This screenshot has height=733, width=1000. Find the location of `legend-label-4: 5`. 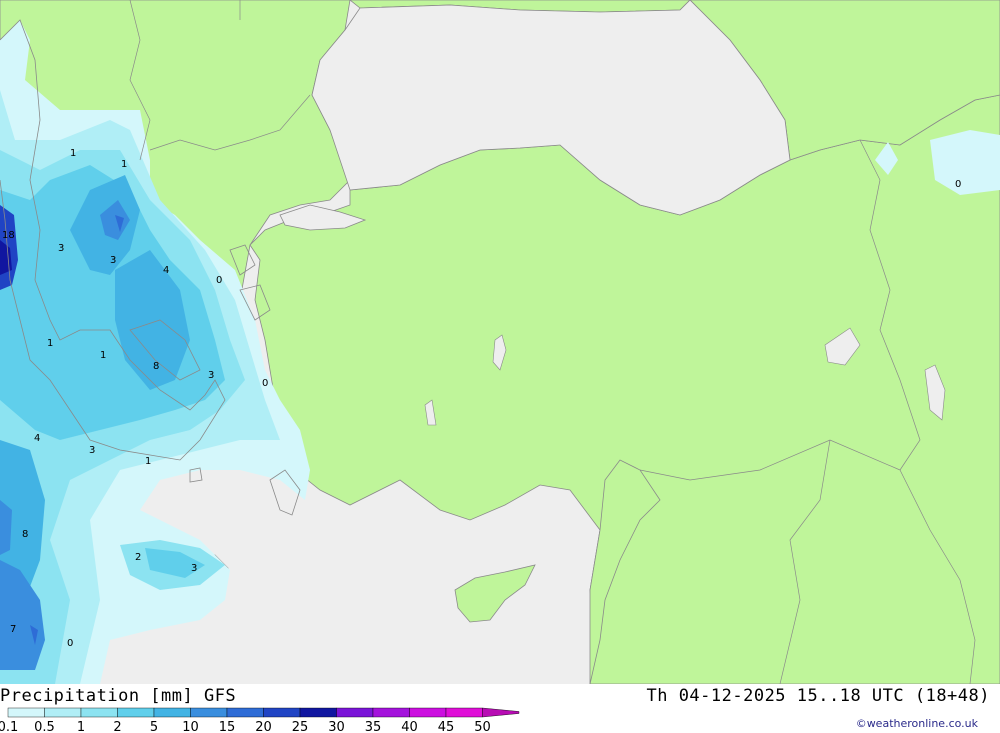

legend-label-4: 5 is located at coordinates (154, 726).